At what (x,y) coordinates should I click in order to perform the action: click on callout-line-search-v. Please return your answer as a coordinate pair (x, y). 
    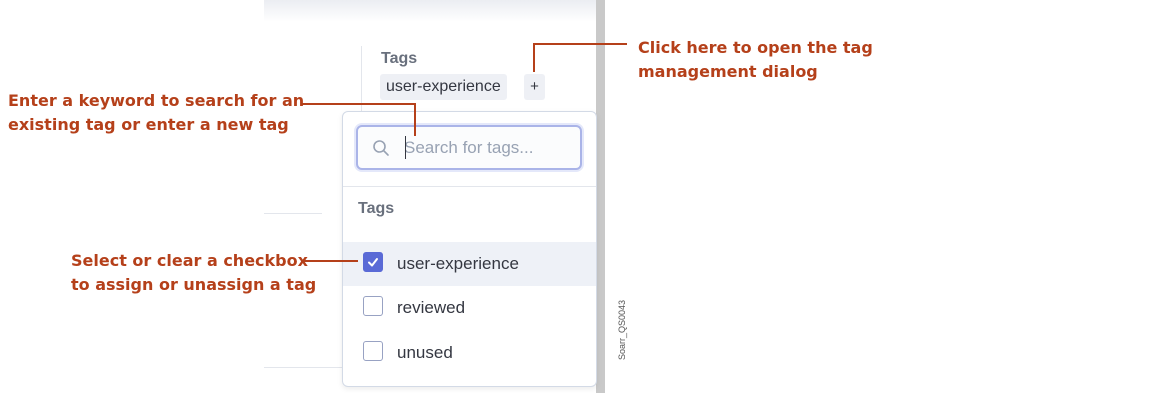
    Looking at the image, I should click on (415, 119).